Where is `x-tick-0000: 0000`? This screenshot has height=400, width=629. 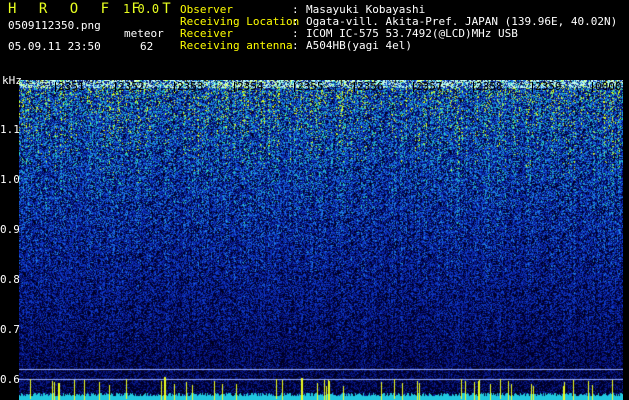
x-tick-0000: 0000 is located at coordinates (607, 86).